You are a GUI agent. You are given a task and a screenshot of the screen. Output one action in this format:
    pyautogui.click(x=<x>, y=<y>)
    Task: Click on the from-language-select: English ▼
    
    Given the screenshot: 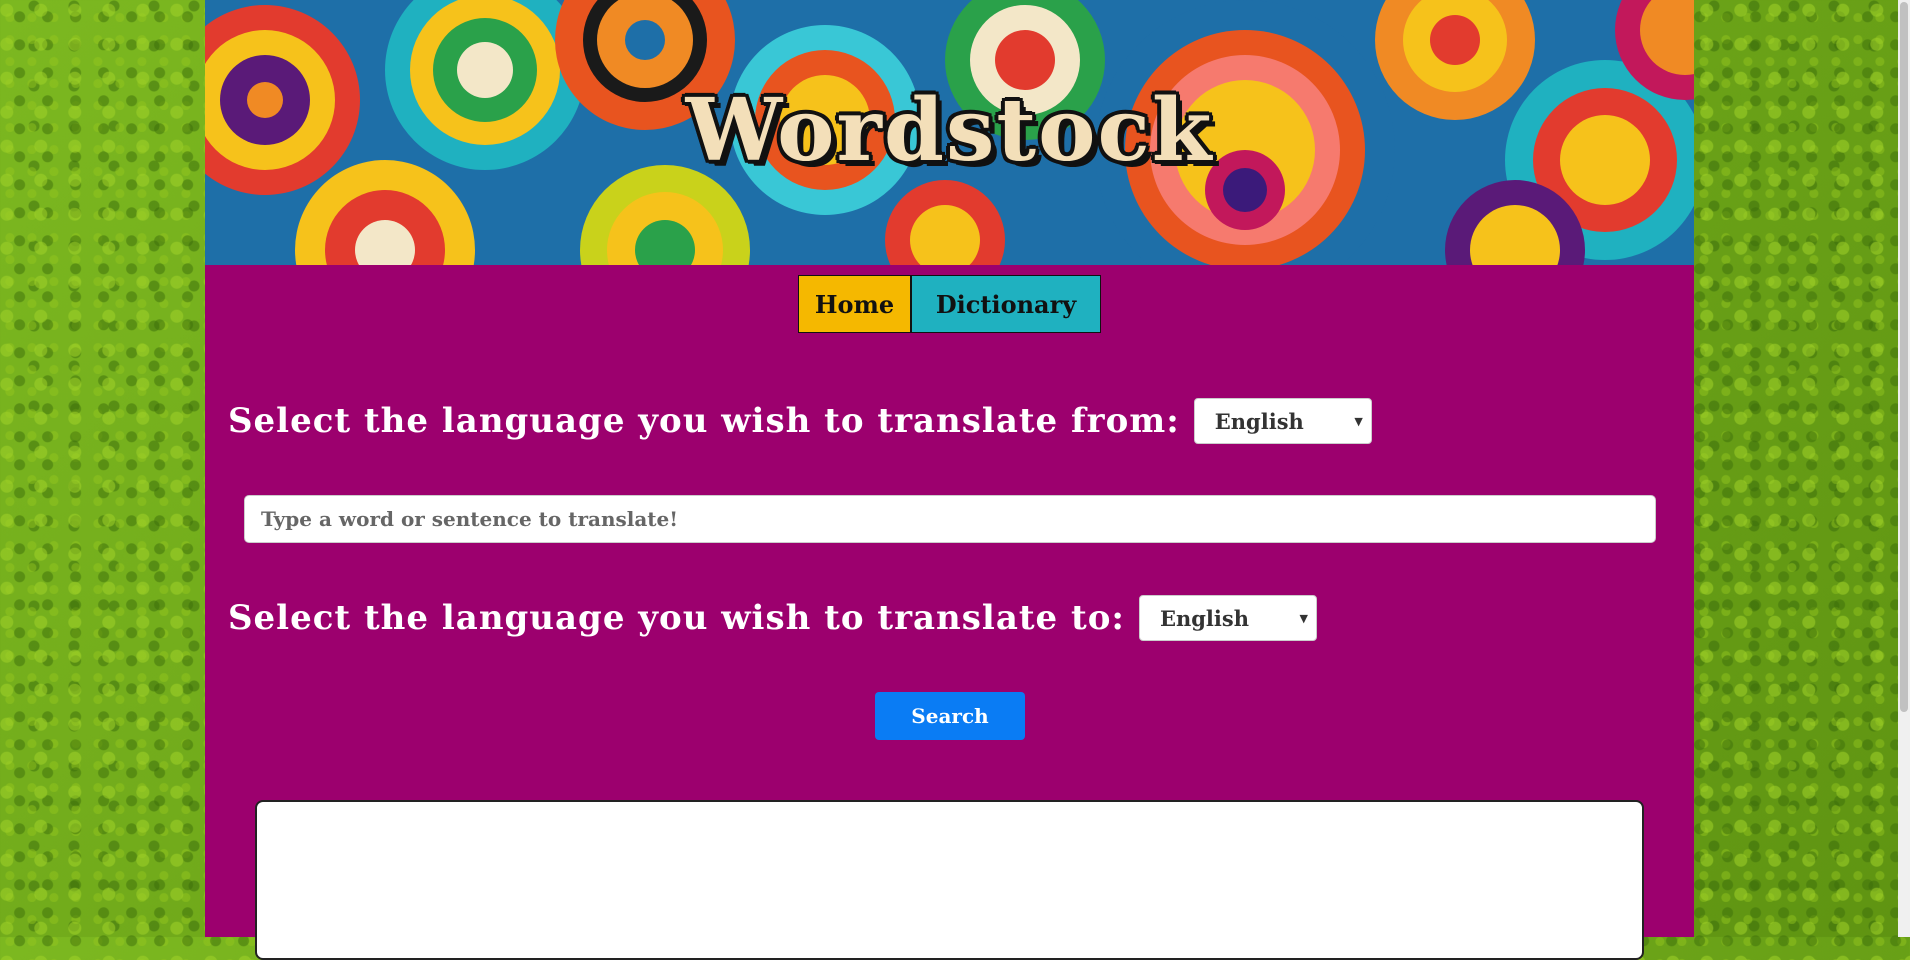 What is the action you would take?
    pyautogui.click(x=1282, y=421)
    